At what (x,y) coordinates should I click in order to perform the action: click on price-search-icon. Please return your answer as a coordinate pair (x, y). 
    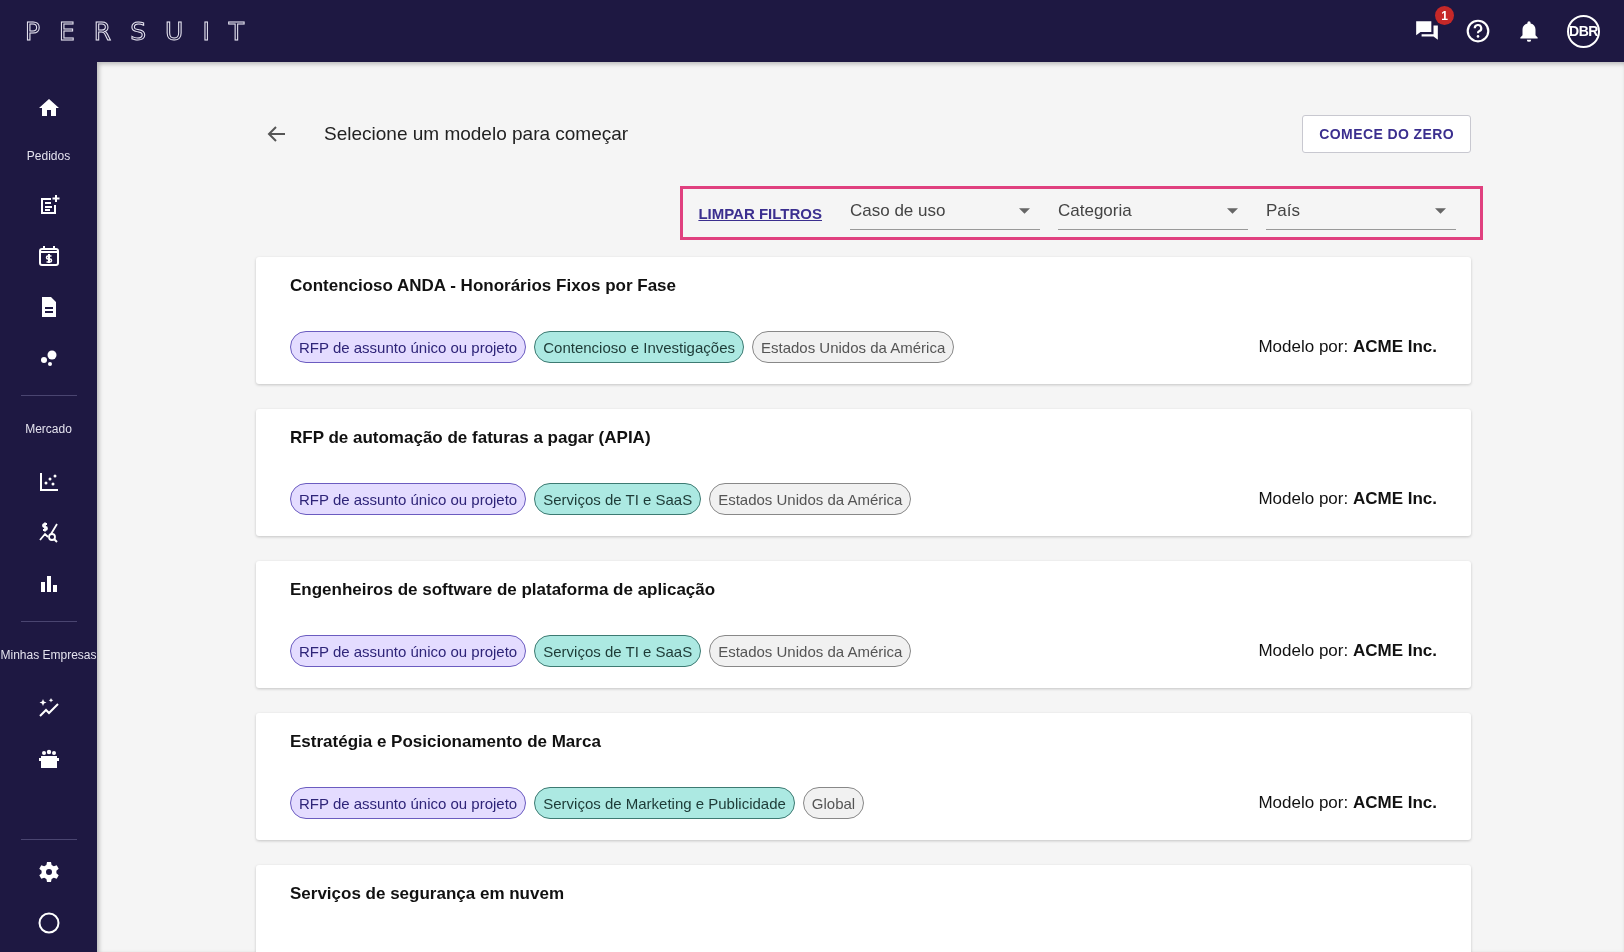
    Looking at the image, I should click on (48, 532).